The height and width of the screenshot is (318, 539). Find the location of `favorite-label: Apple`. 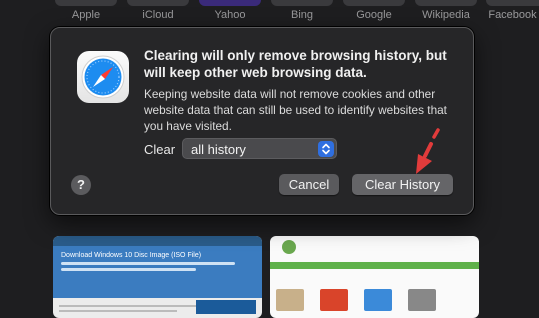

favorite-label: Apple is located at coordinates (86, 15).